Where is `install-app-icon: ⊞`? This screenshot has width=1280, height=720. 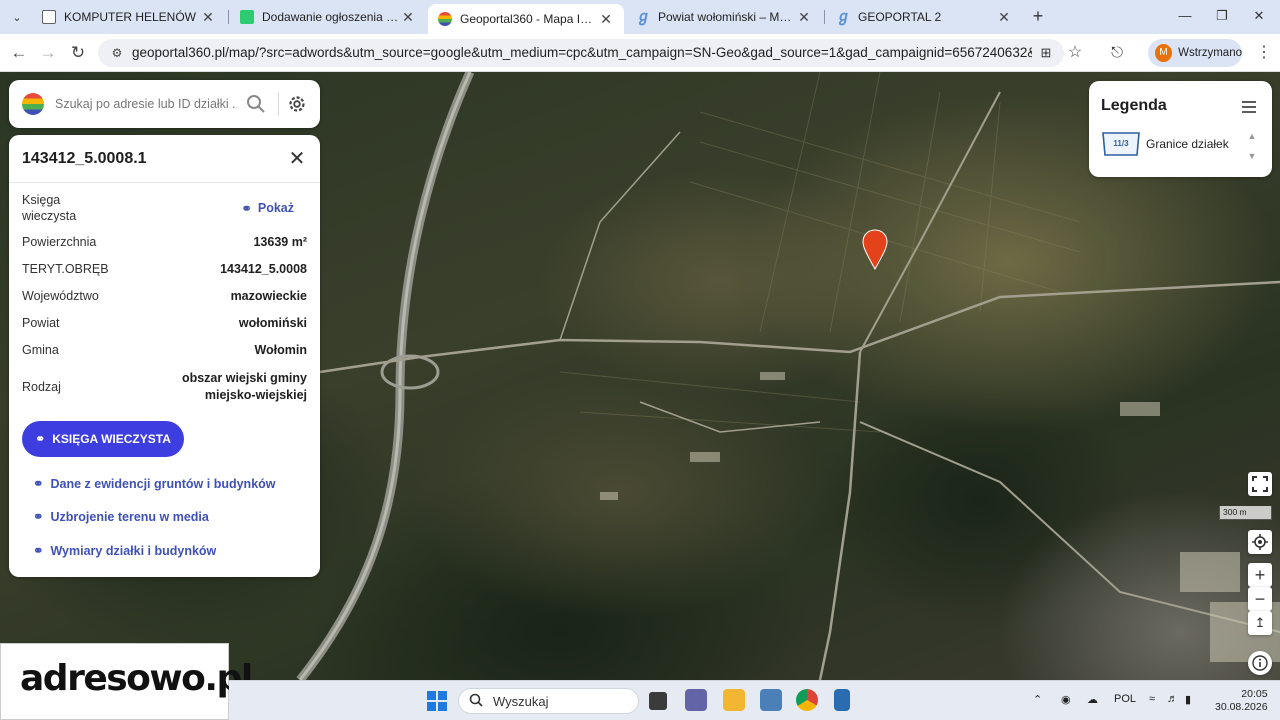 install-app-icon: ⊞ is located at coordinates (1046, 53).